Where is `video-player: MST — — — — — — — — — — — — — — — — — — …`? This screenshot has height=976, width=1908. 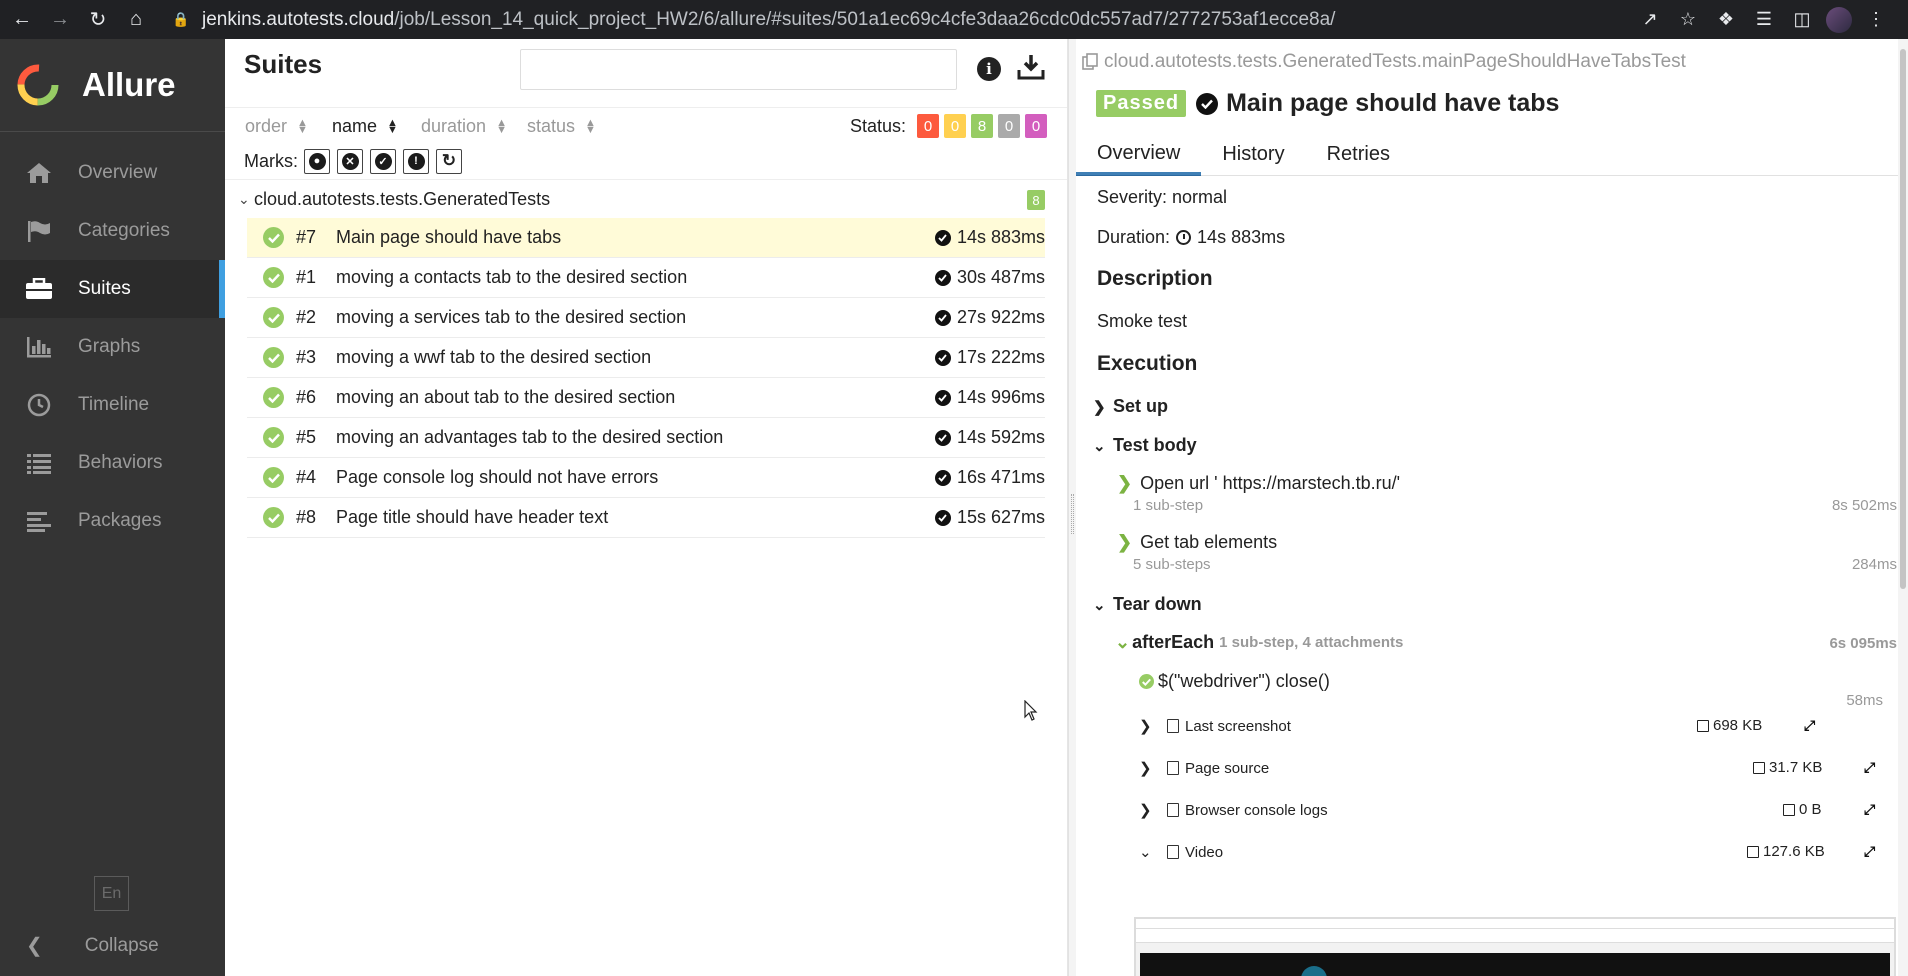 video-player: MST — — — — — — — — — — — — — — — — — — … is located at coordinates (1515, 946).